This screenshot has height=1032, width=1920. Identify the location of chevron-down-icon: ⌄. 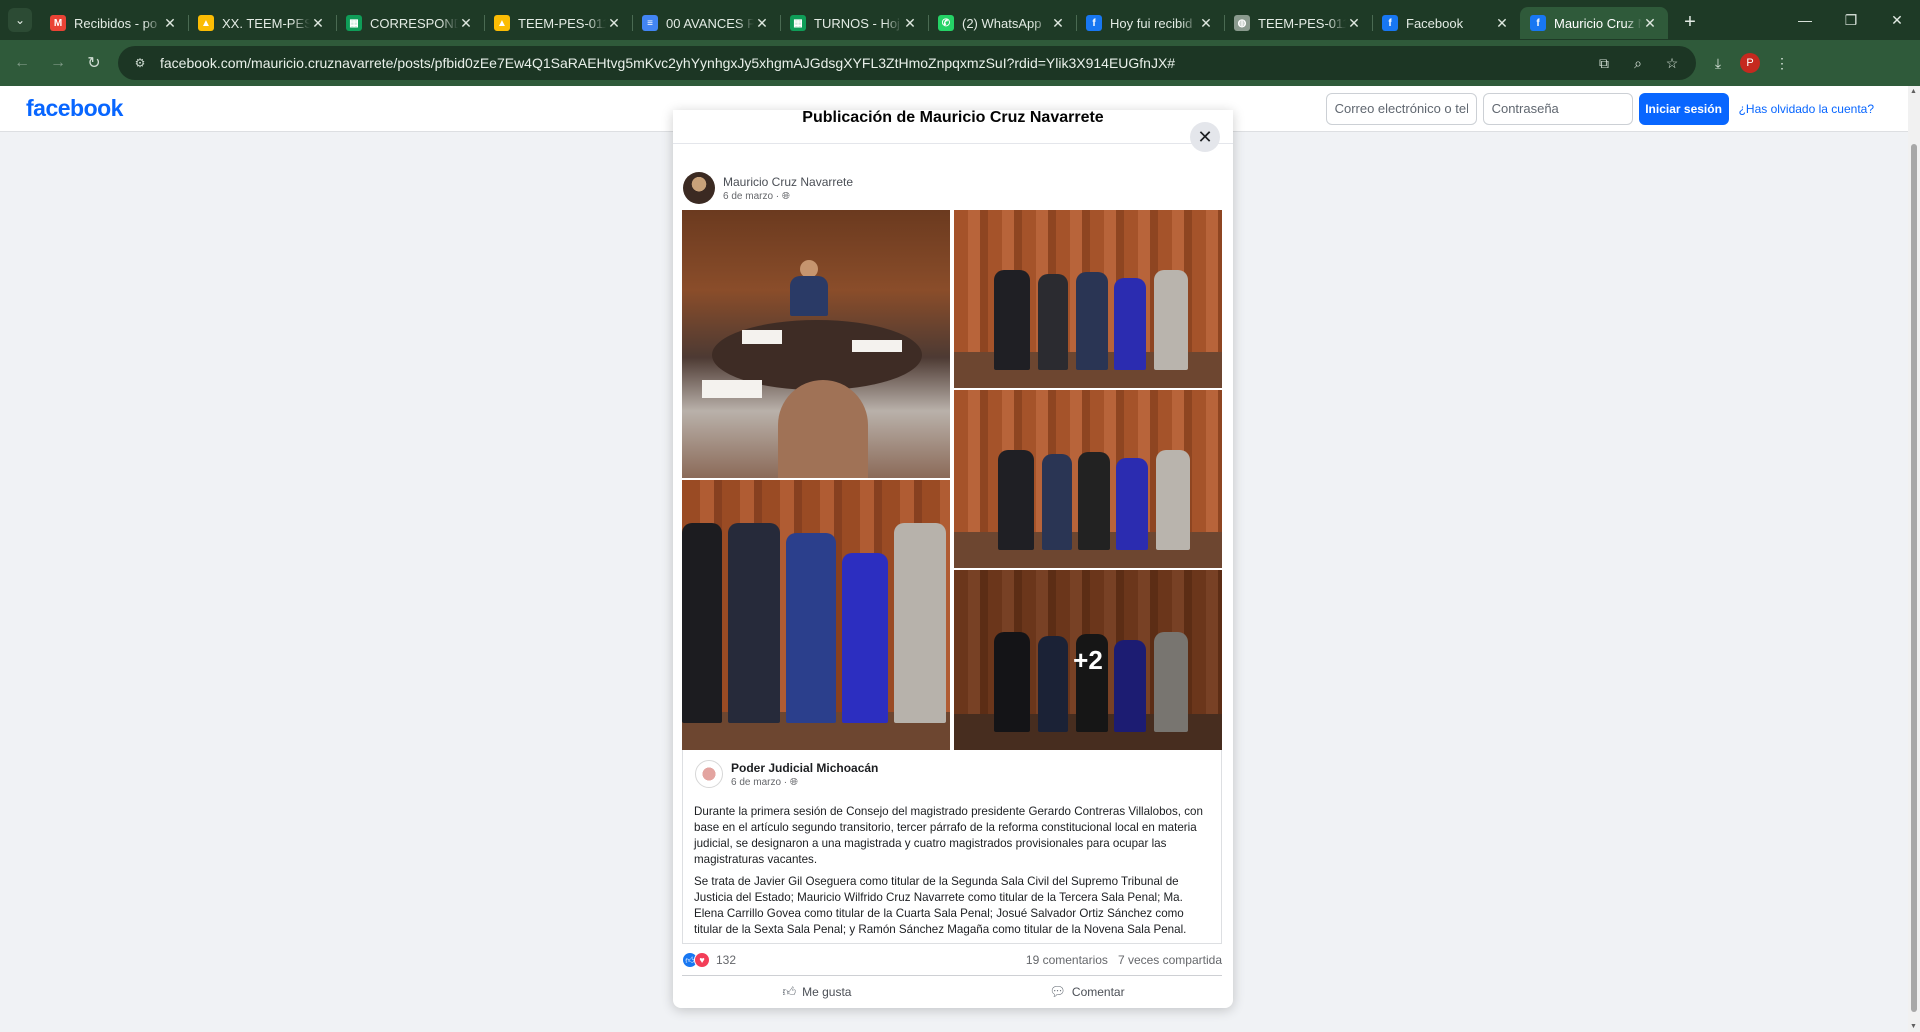
(20, 20).